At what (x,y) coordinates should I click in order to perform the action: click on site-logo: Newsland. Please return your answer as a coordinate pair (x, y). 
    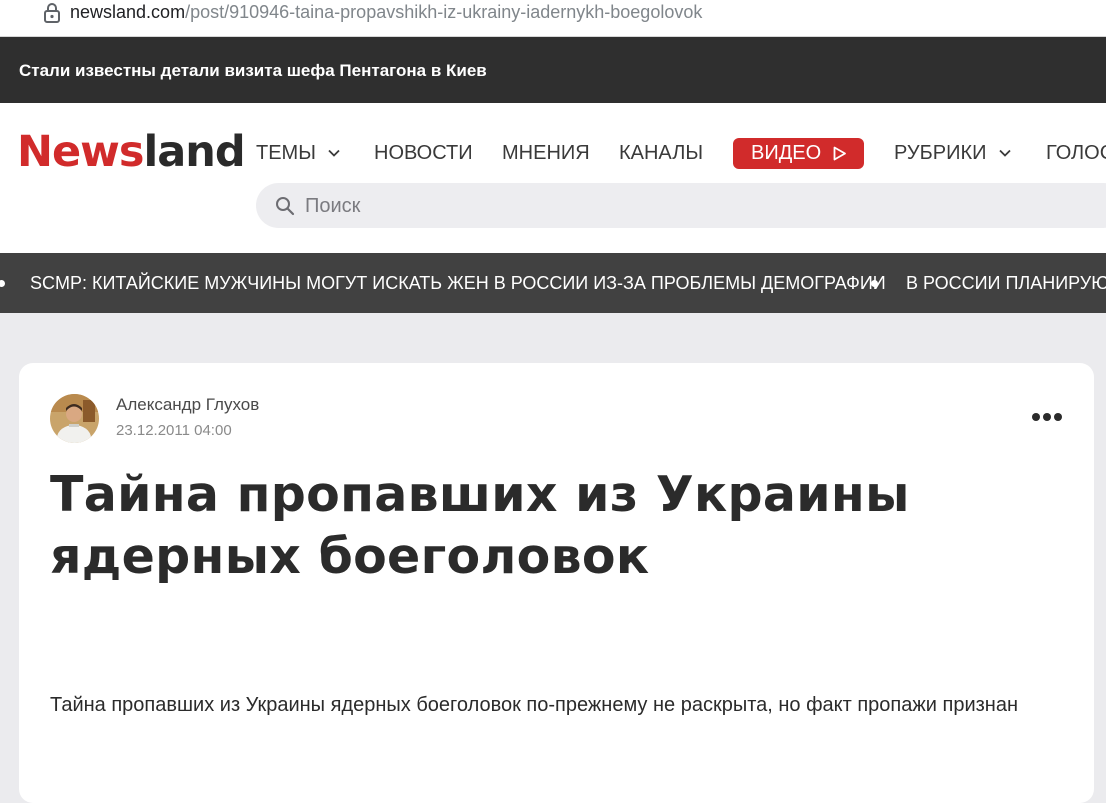
    Looking at the image, I should click on (131, 152).